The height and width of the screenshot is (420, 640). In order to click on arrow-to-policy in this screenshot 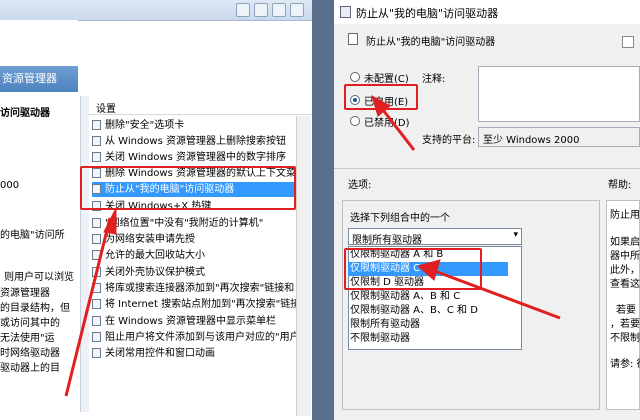, I will do `click(88, 307)`.